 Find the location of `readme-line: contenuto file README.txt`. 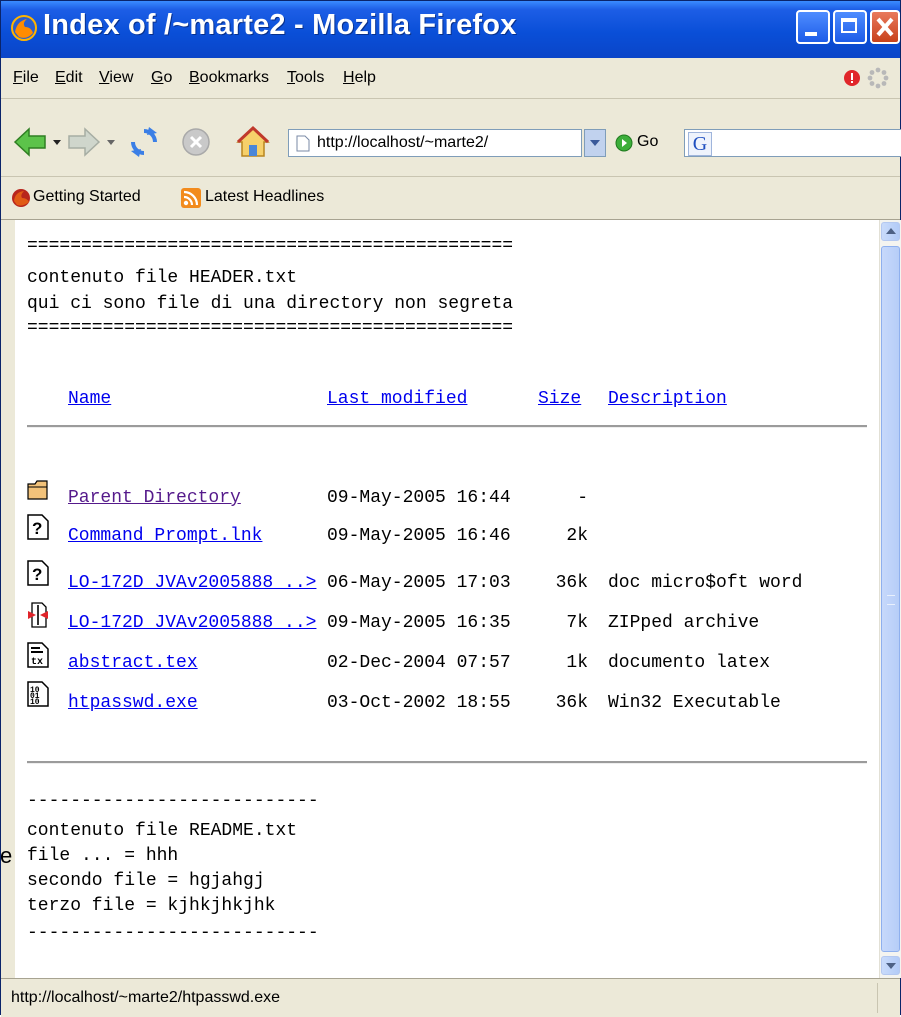

readme-line: contenuto file README.txt is located at coordinates (162, 831).